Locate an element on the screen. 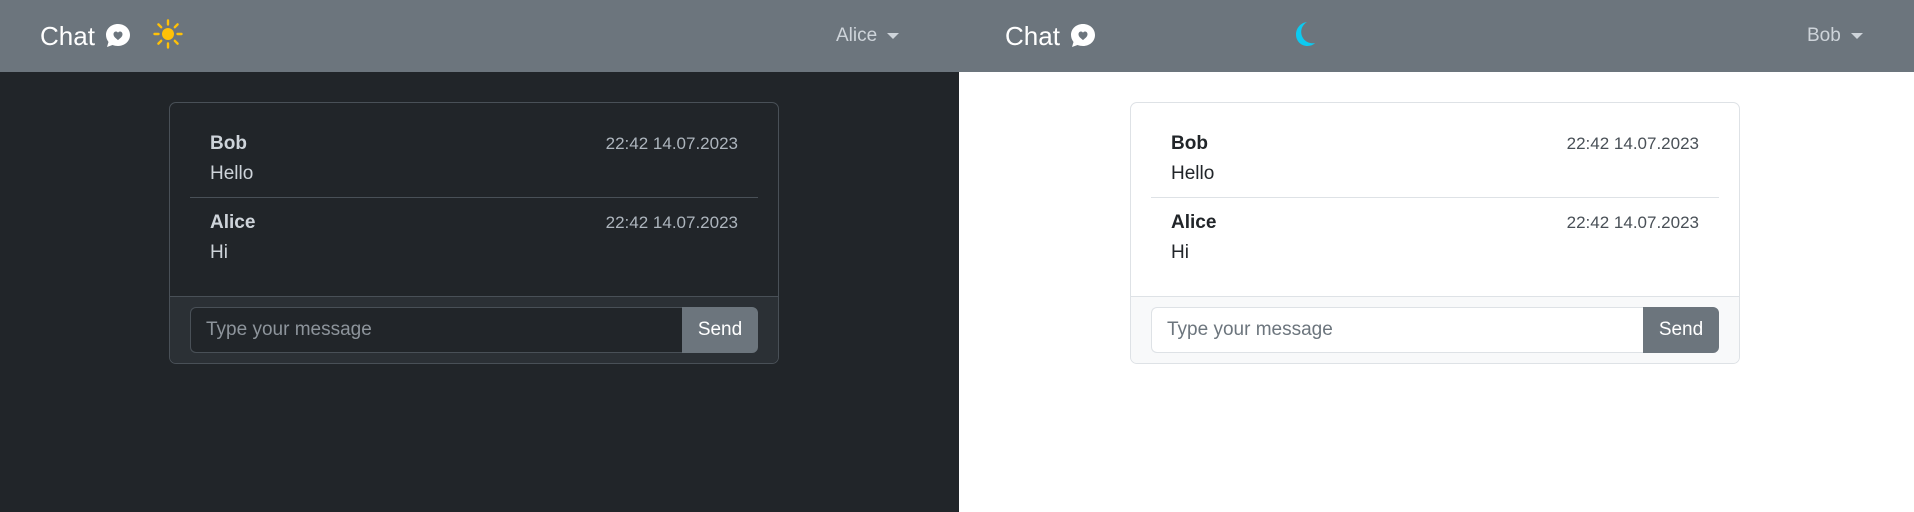 The width and height of the screenshot is (1914, 512). sun-icon is located at coordinates (168, 36).